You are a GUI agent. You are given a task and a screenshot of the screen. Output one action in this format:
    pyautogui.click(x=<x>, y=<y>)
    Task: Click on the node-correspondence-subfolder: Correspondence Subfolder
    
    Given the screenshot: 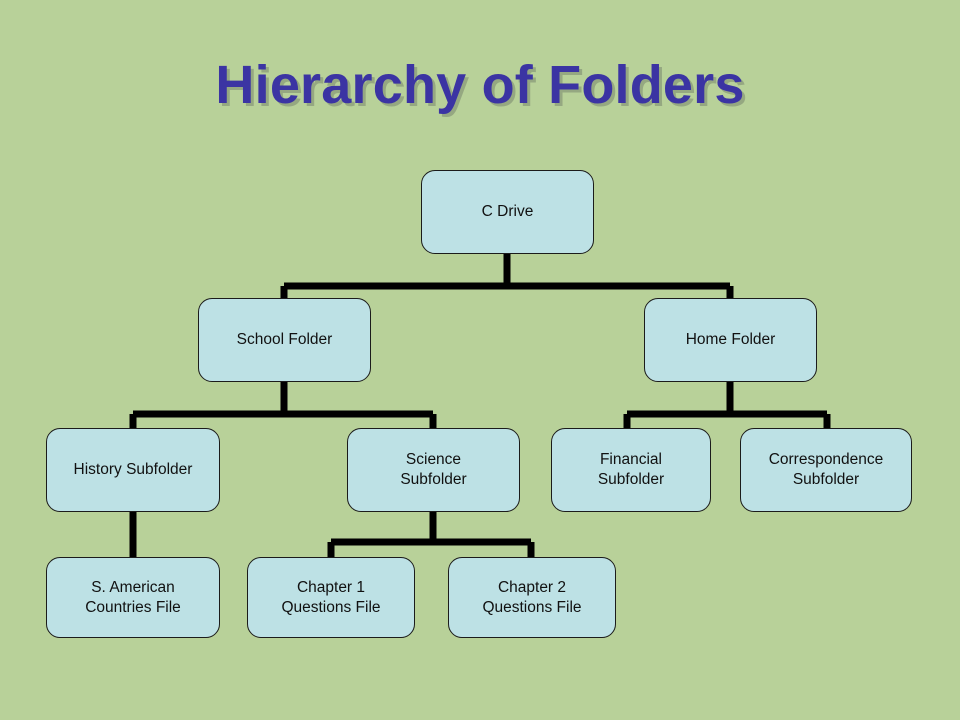 What is the action you would take?
    pyautogui.click(x=826, y=470)
    